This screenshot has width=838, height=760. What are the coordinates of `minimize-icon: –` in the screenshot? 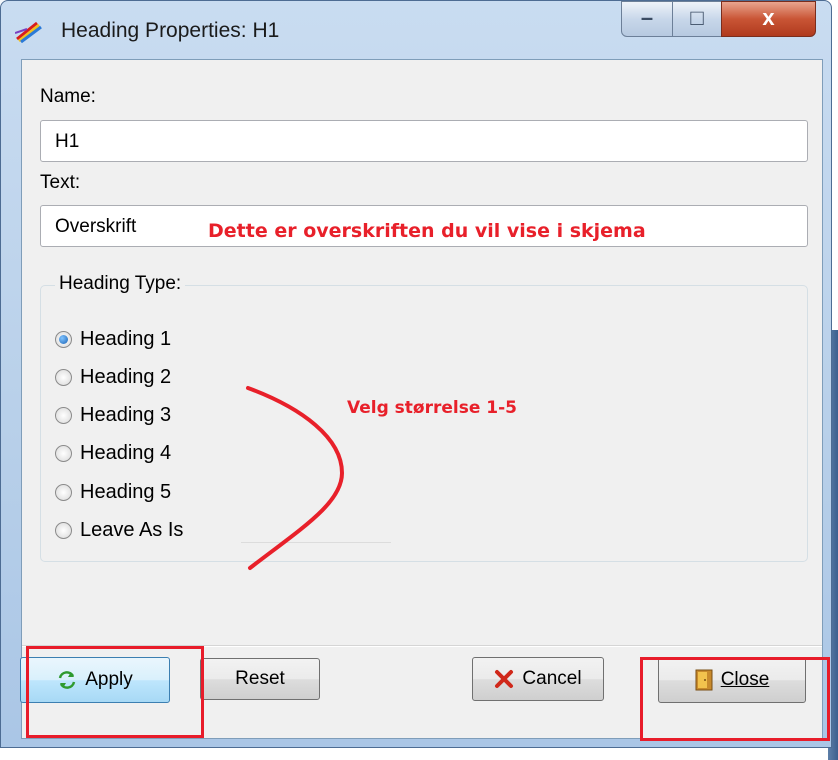 It's located at (647, 17).